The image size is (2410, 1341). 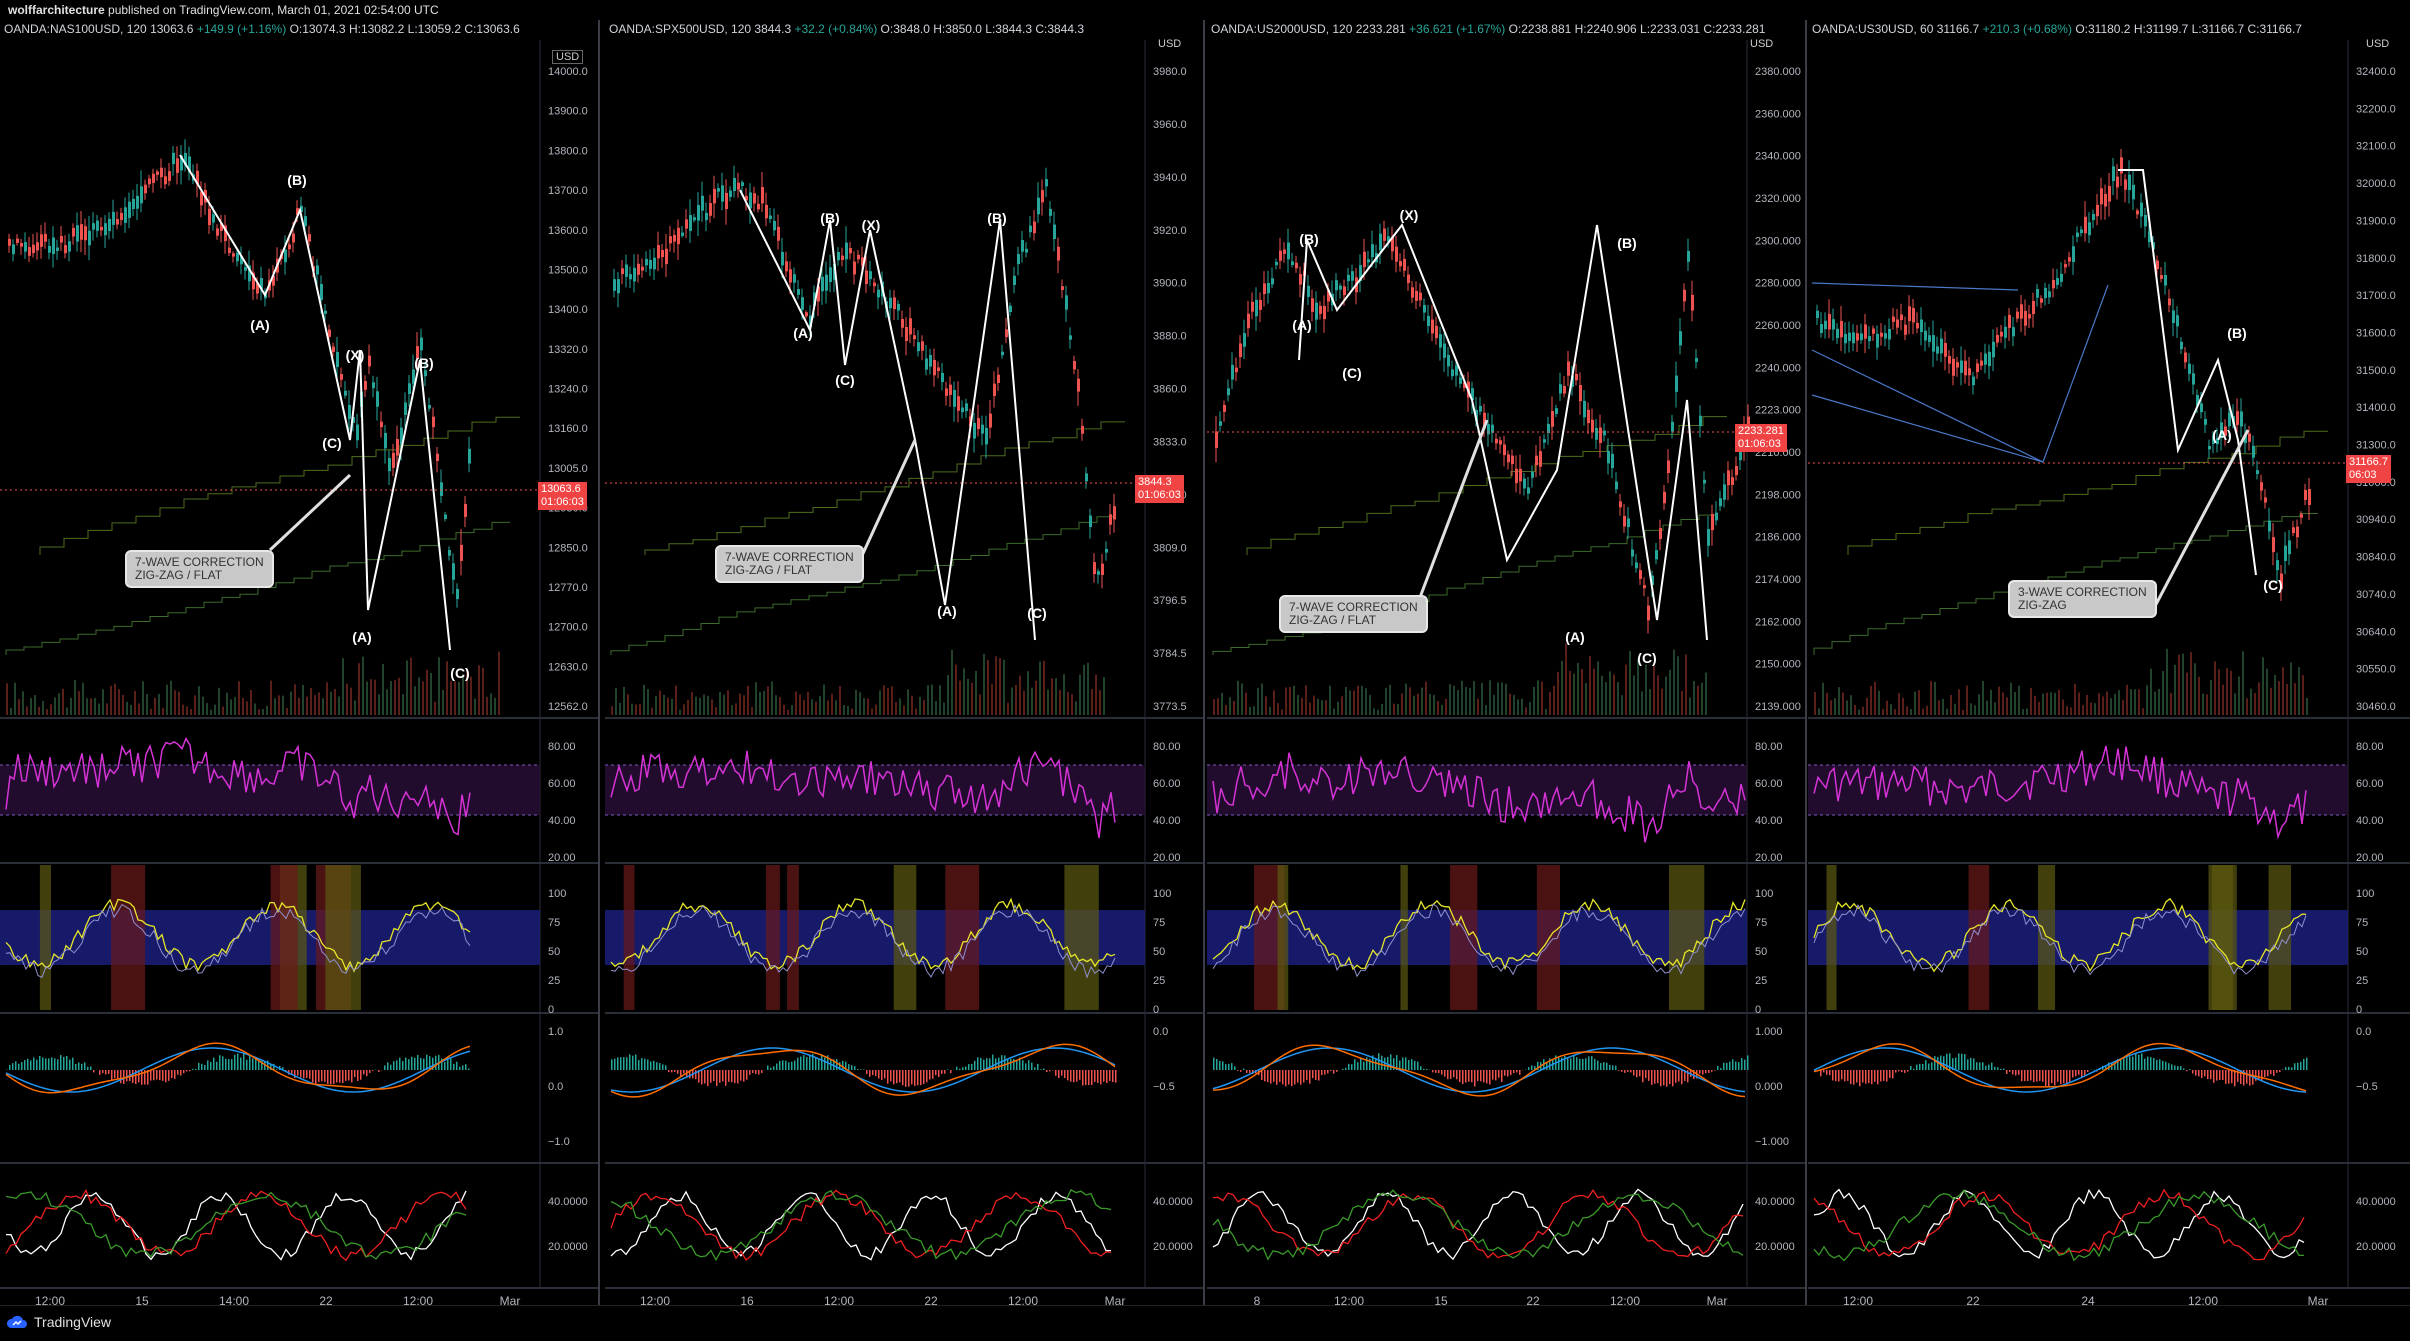 I want to click on symbol-name: OANDA:US2000USD, 120, so click(x=1281, y=29).